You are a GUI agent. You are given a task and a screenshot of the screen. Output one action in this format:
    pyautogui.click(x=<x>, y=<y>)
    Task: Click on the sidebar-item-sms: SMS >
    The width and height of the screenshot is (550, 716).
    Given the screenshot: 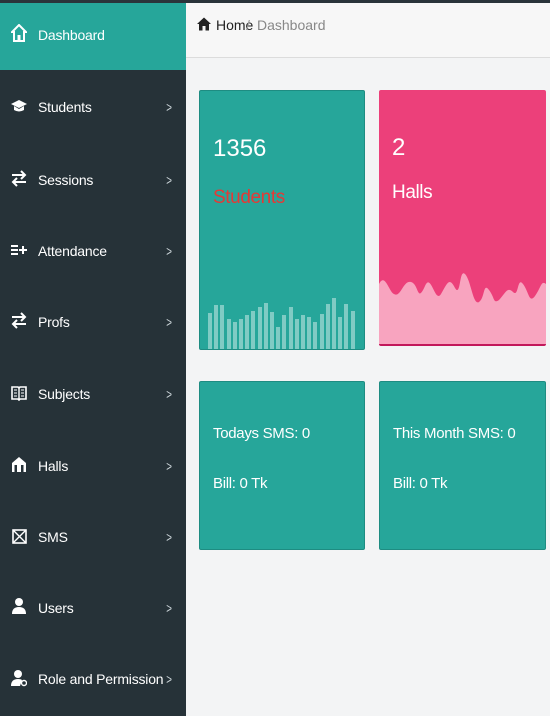 What is the action you would take?
    pyautogui.click(x=93, y=533)
    